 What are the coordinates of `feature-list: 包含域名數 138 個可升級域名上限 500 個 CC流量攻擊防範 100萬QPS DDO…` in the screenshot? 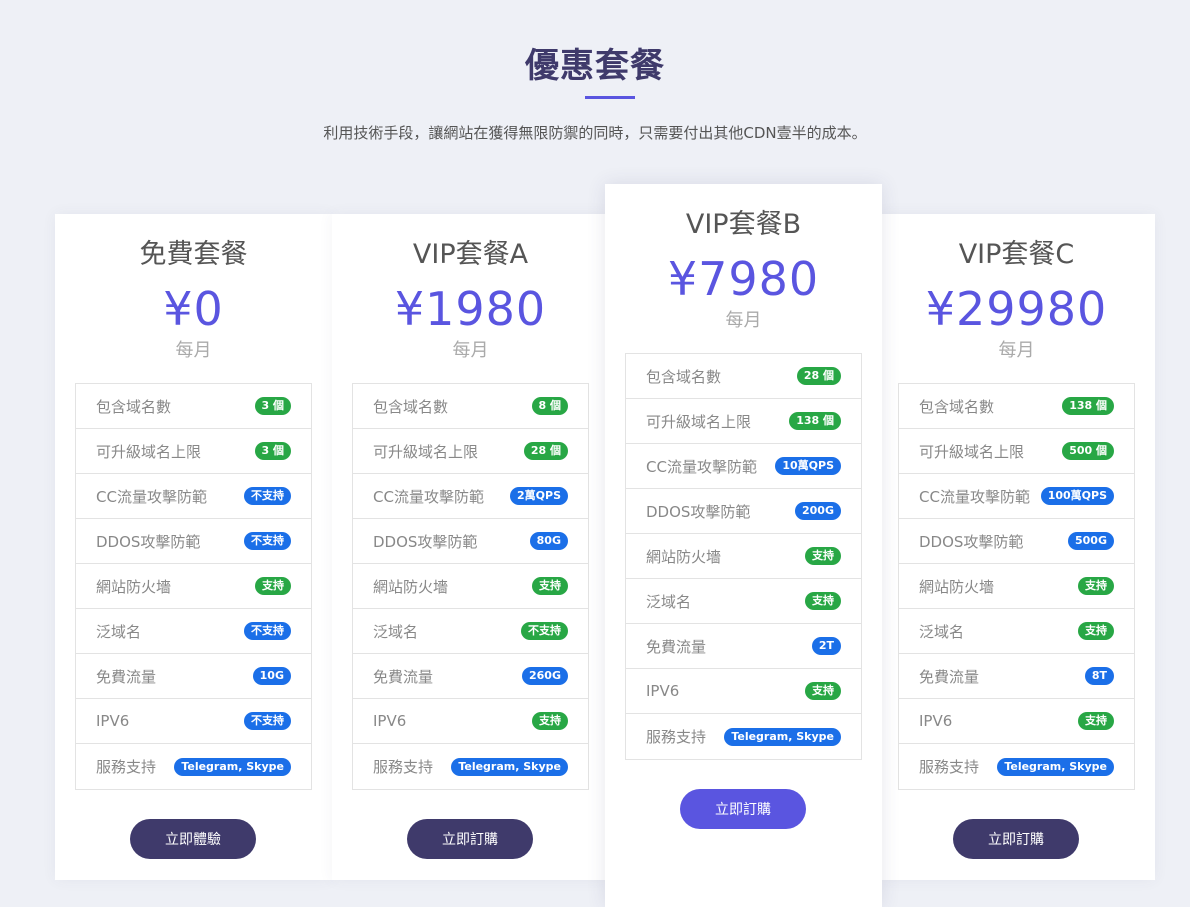 It's located at (1016, 586).